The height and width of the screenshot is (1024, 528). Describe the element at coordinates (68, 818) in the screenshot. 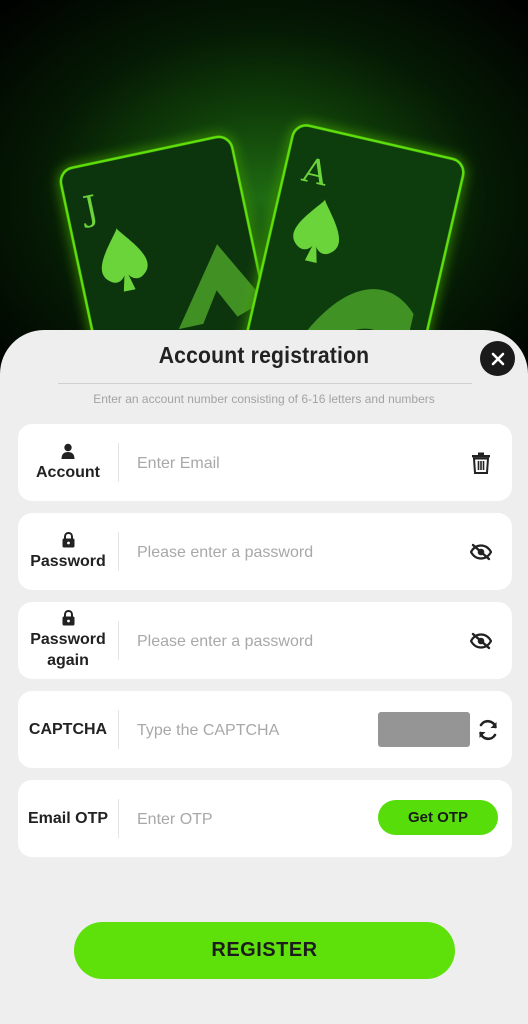

I see `otp-label: Email OTP` at that location.